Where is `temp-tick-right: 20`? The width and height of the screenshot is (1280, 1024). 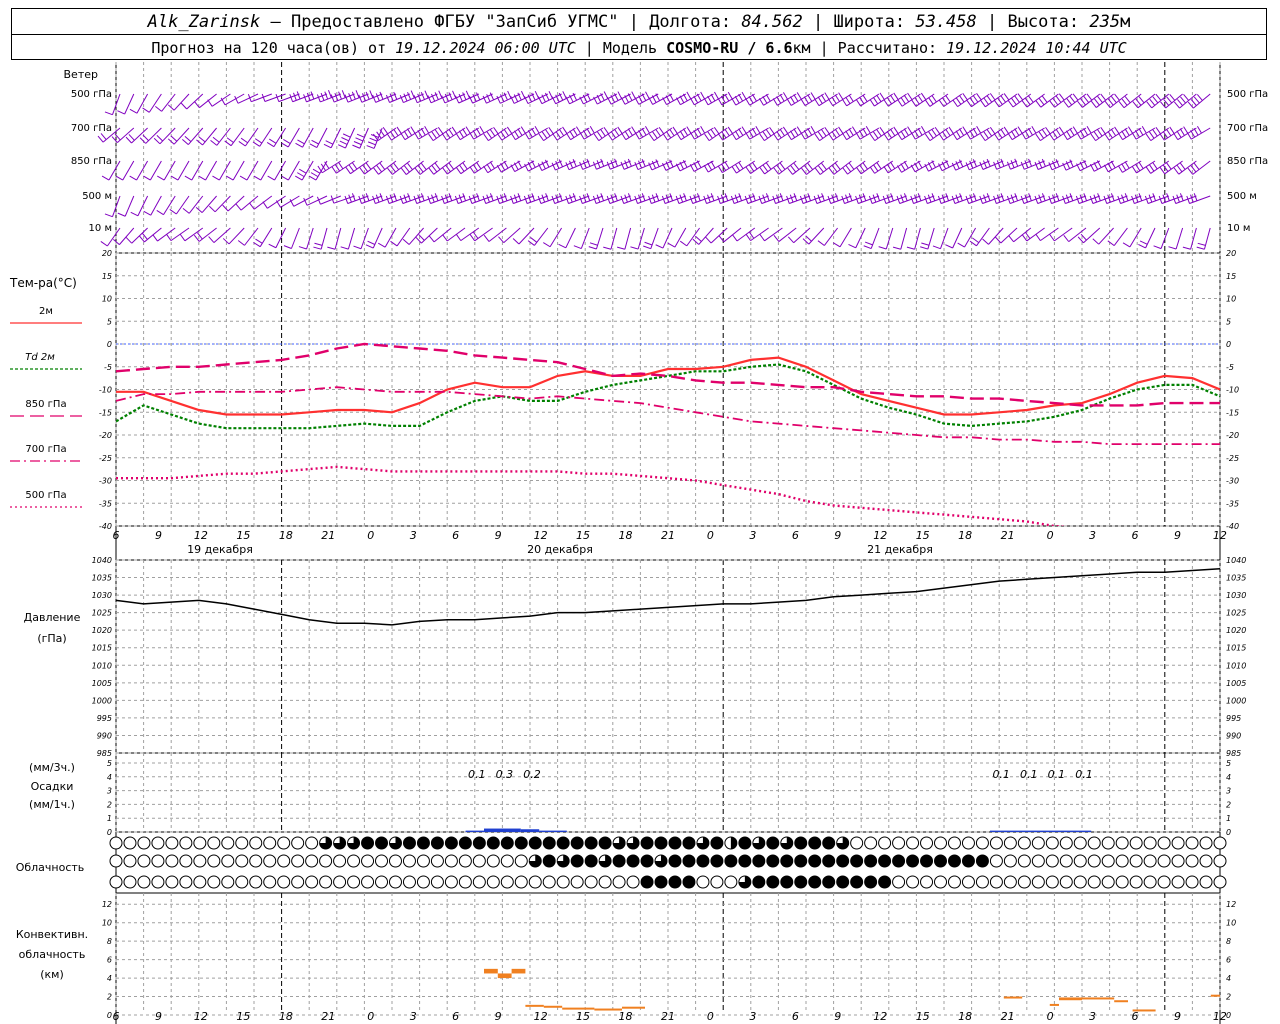 temp-tick-right: 20 is located at coordinates (1231, 253).